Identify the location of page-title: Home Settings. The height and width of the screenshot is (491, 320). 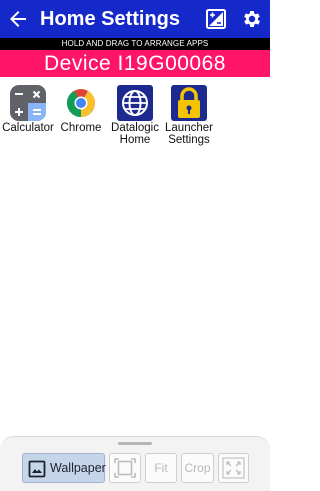
(110, 19).